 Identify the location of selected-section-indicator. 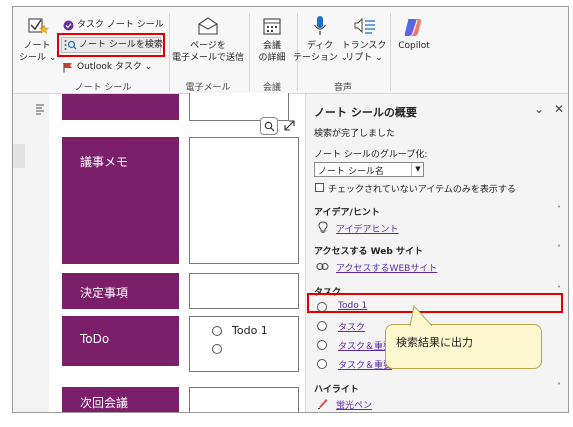
(19, 156).